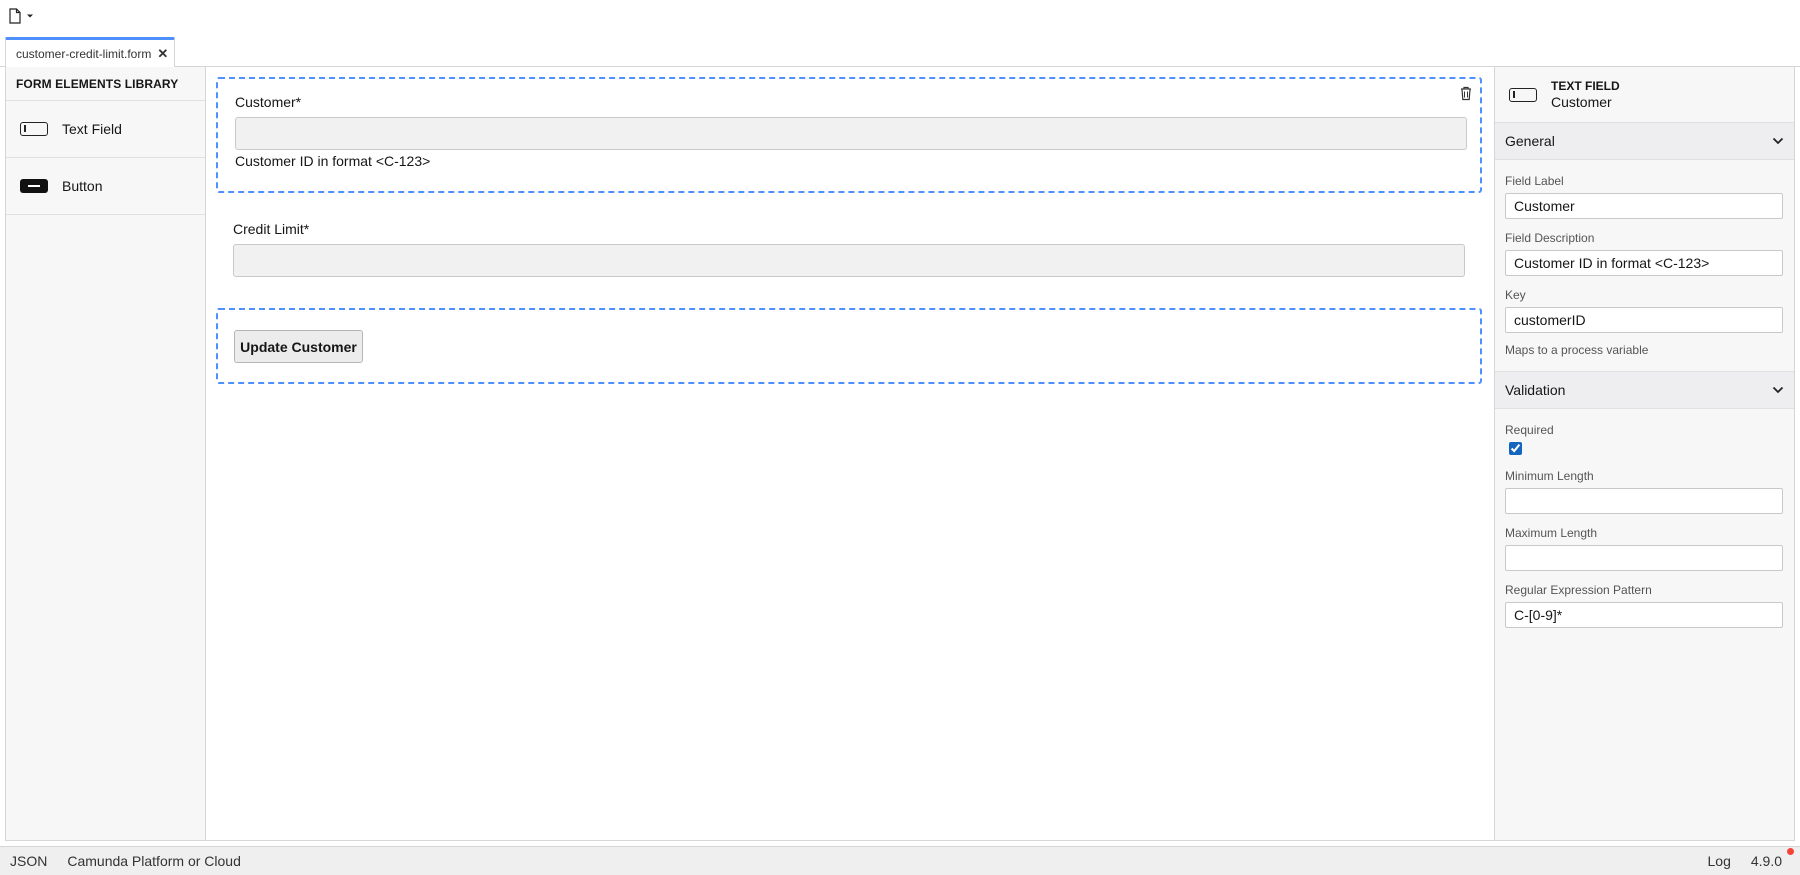 The image size is (1800, 875). What do you see at coordinates (105, 84) in the screenshot?
I see `palette-header: FORM ELEMENTS LIBRARY` at bounding box center [105, 84].